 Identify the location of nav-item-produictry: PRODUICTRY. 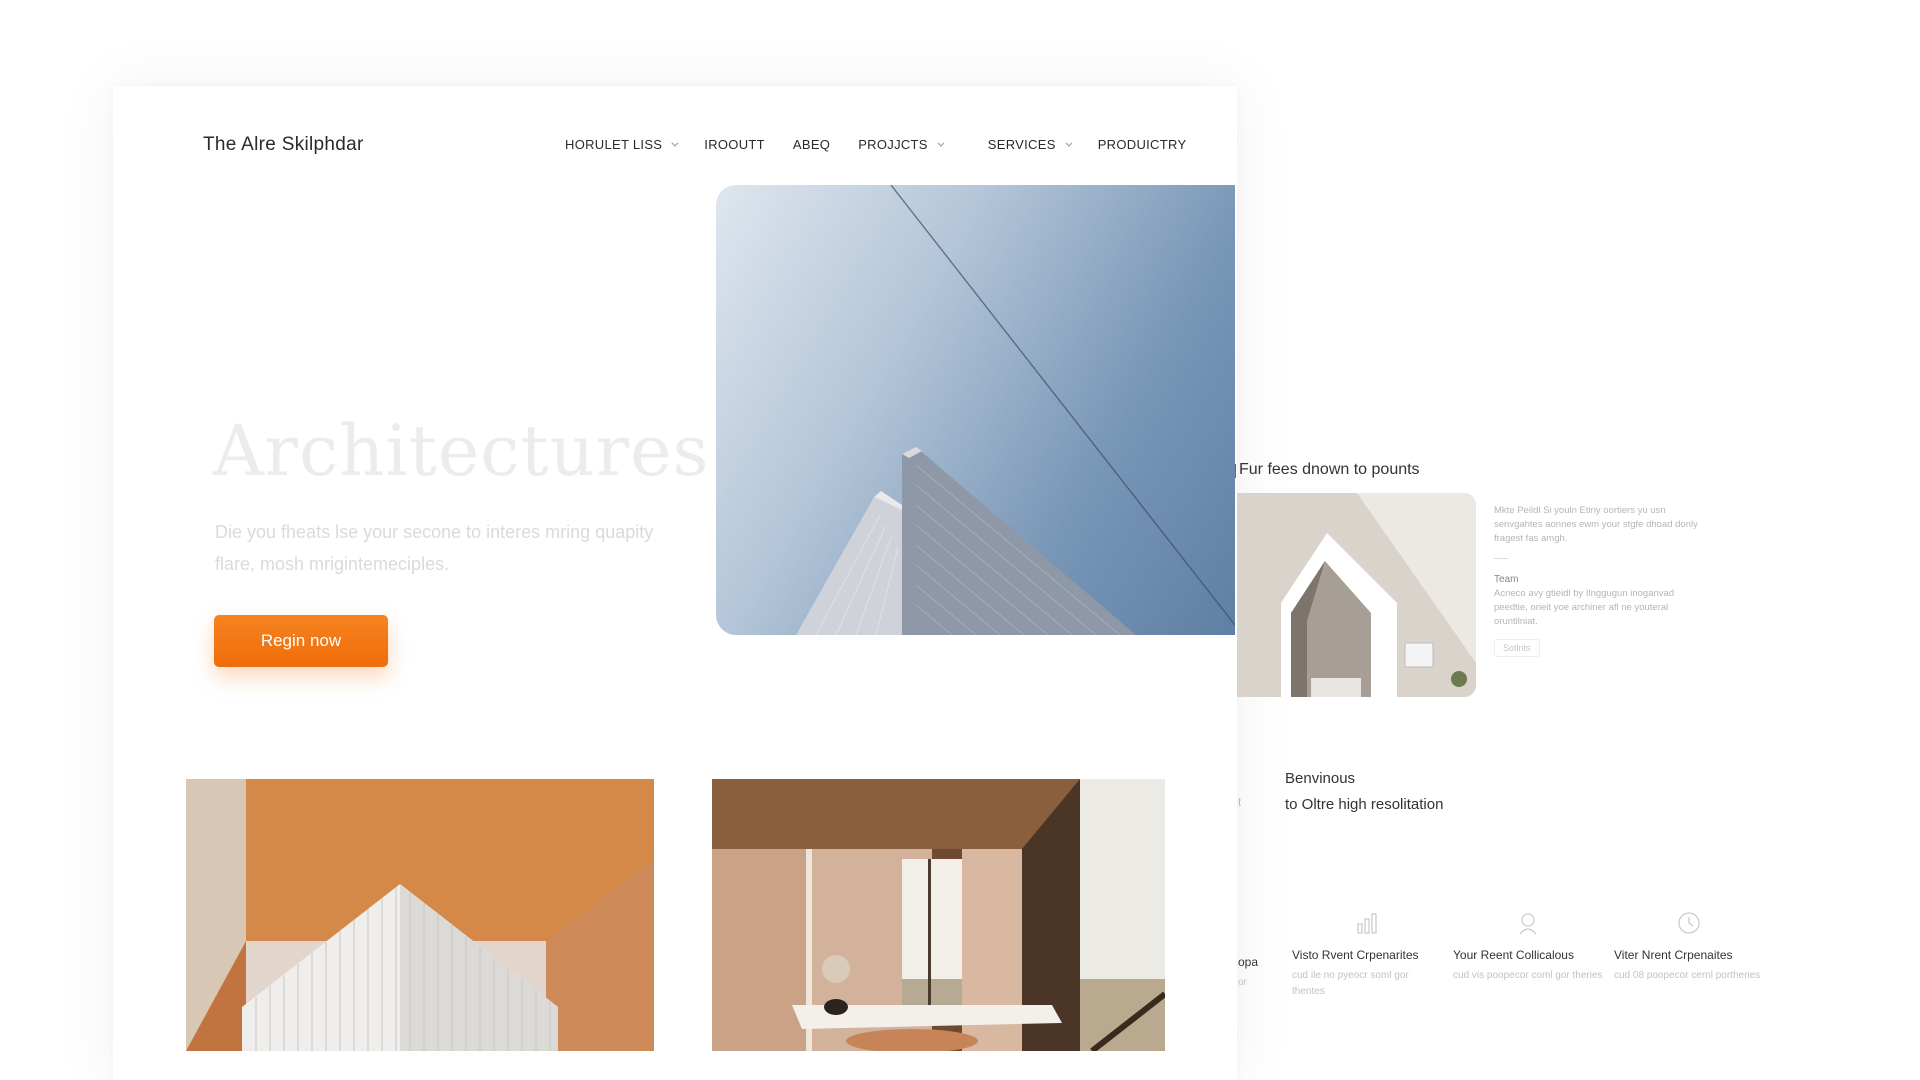
(1142, 144).